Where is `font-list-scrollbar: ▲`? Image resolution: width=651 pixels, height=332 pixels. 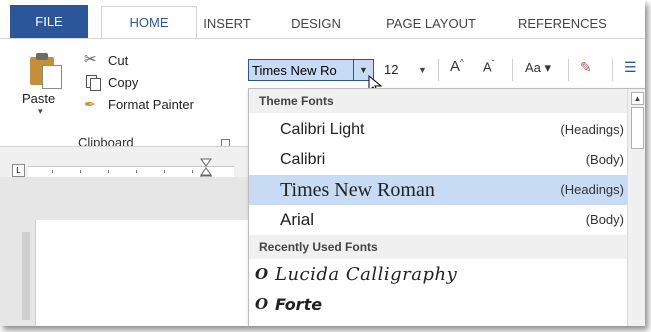
font-list-scrollbar: ▲ is located at coordinates (636, 207).